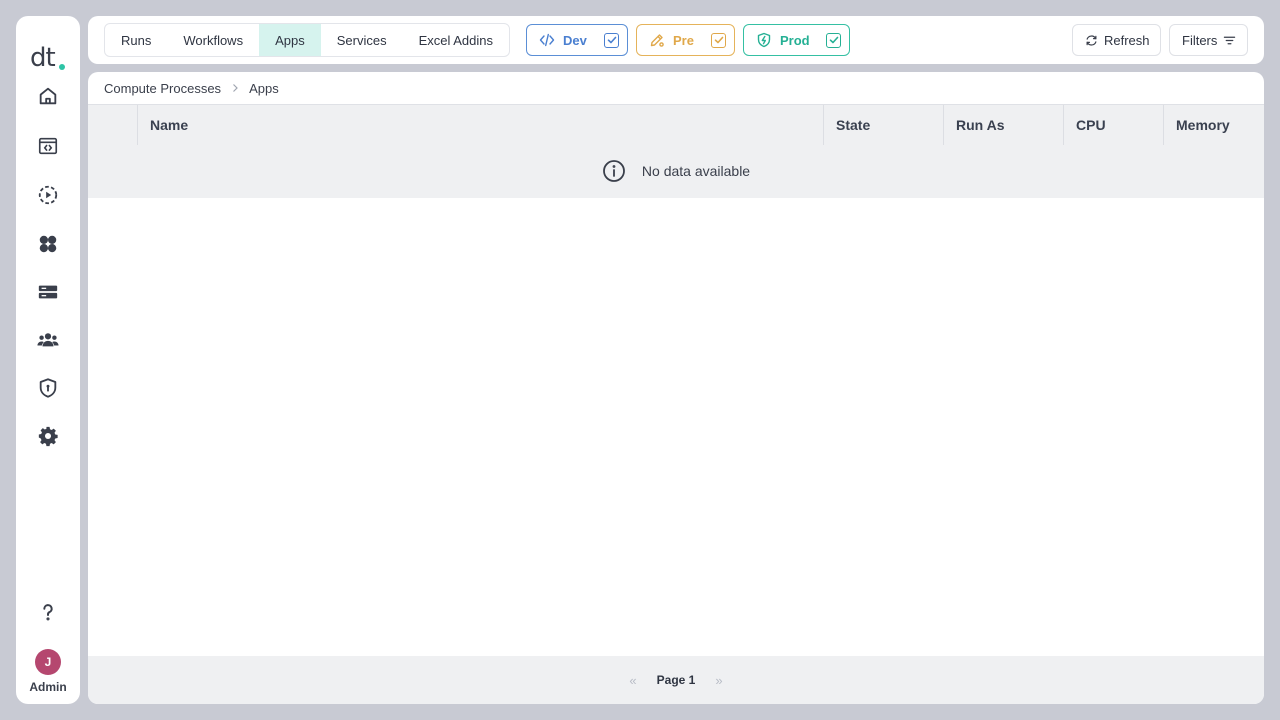 The width and height of the screenshot is (1280, 720). Describe the element at coordinates (1213, 125) in the screenshot. I see `column-header-memory: Memory` at that location.